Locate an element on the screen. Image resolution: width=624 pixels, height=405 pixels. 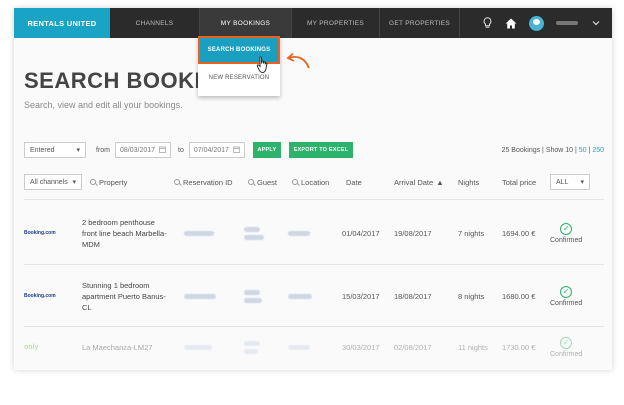
nights: 7 nights is located at coordinates (471, 233).